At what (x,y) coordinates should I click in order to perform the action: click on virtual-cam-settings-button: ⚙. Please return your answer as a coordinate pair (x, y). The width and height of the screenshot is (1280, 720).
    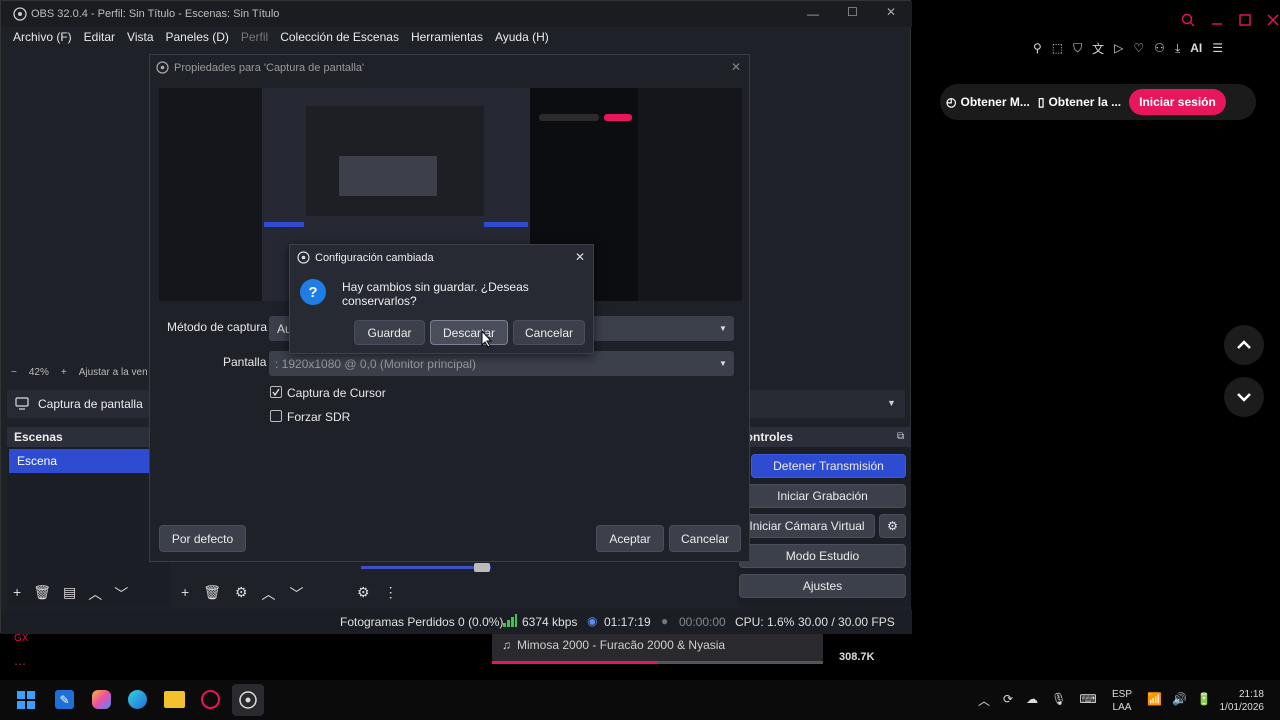
    Looking at the image, I should click on (892, 526).